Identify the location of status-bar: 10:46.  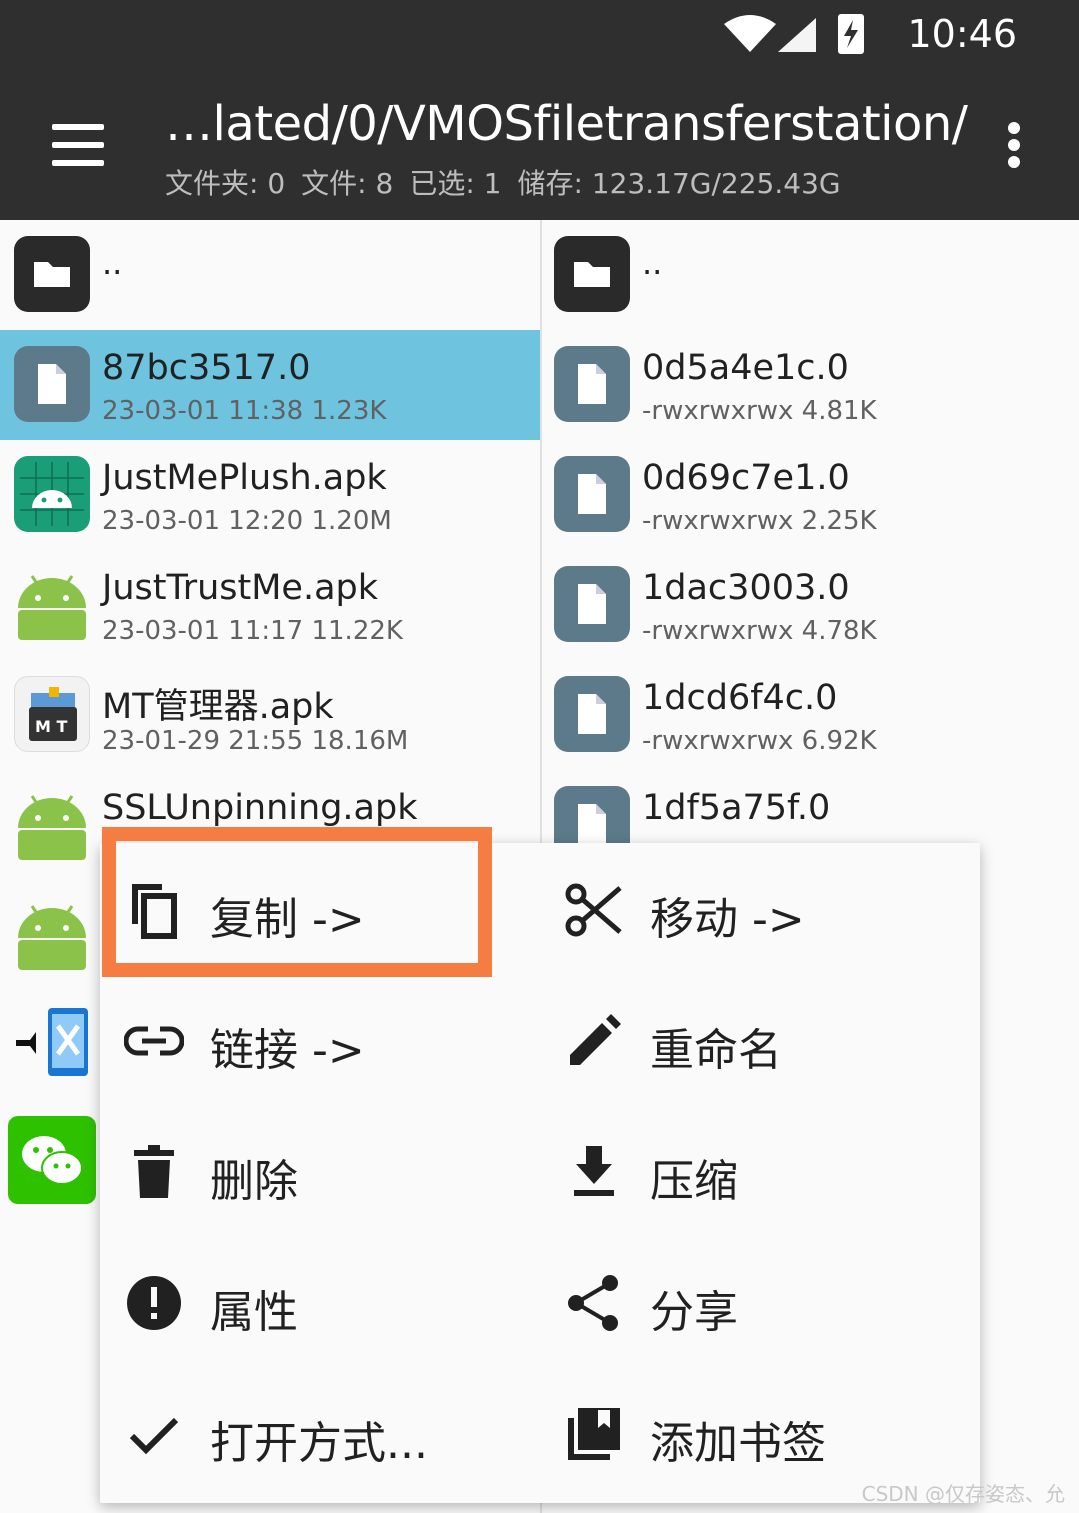
(539, 40).